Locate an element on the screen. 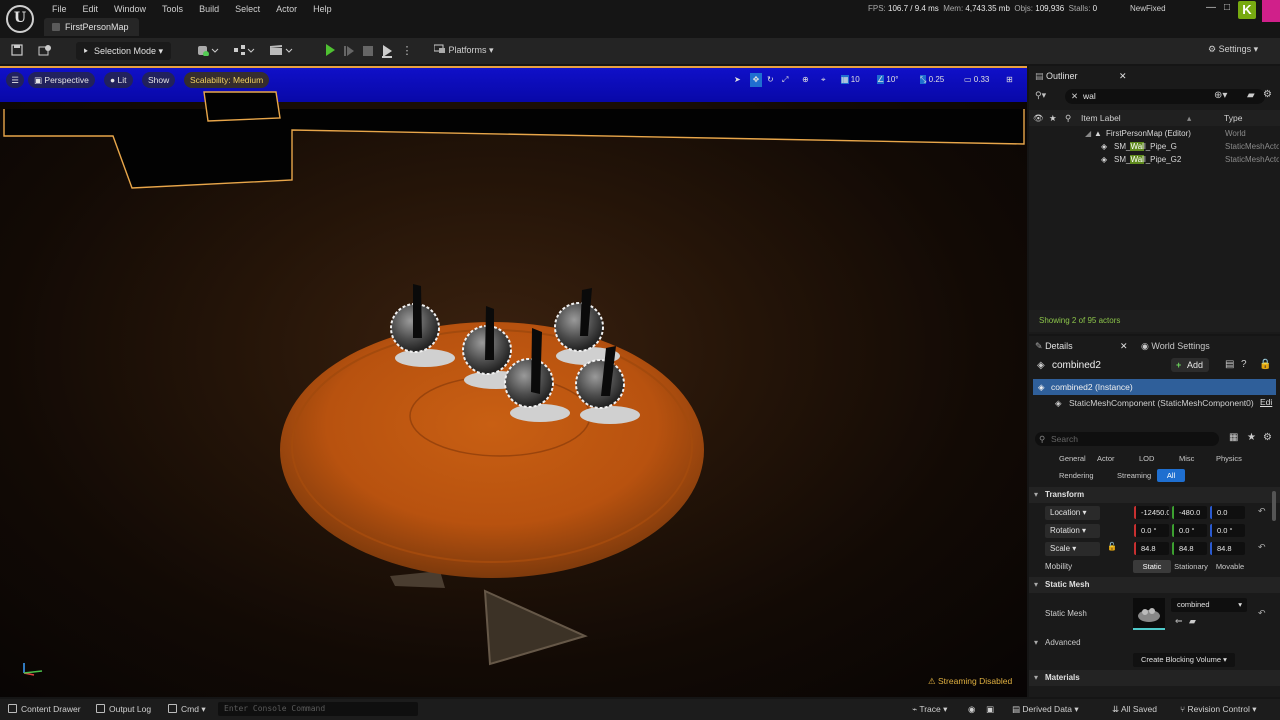  help-icon: ? is located at coordinates (1244, 364).